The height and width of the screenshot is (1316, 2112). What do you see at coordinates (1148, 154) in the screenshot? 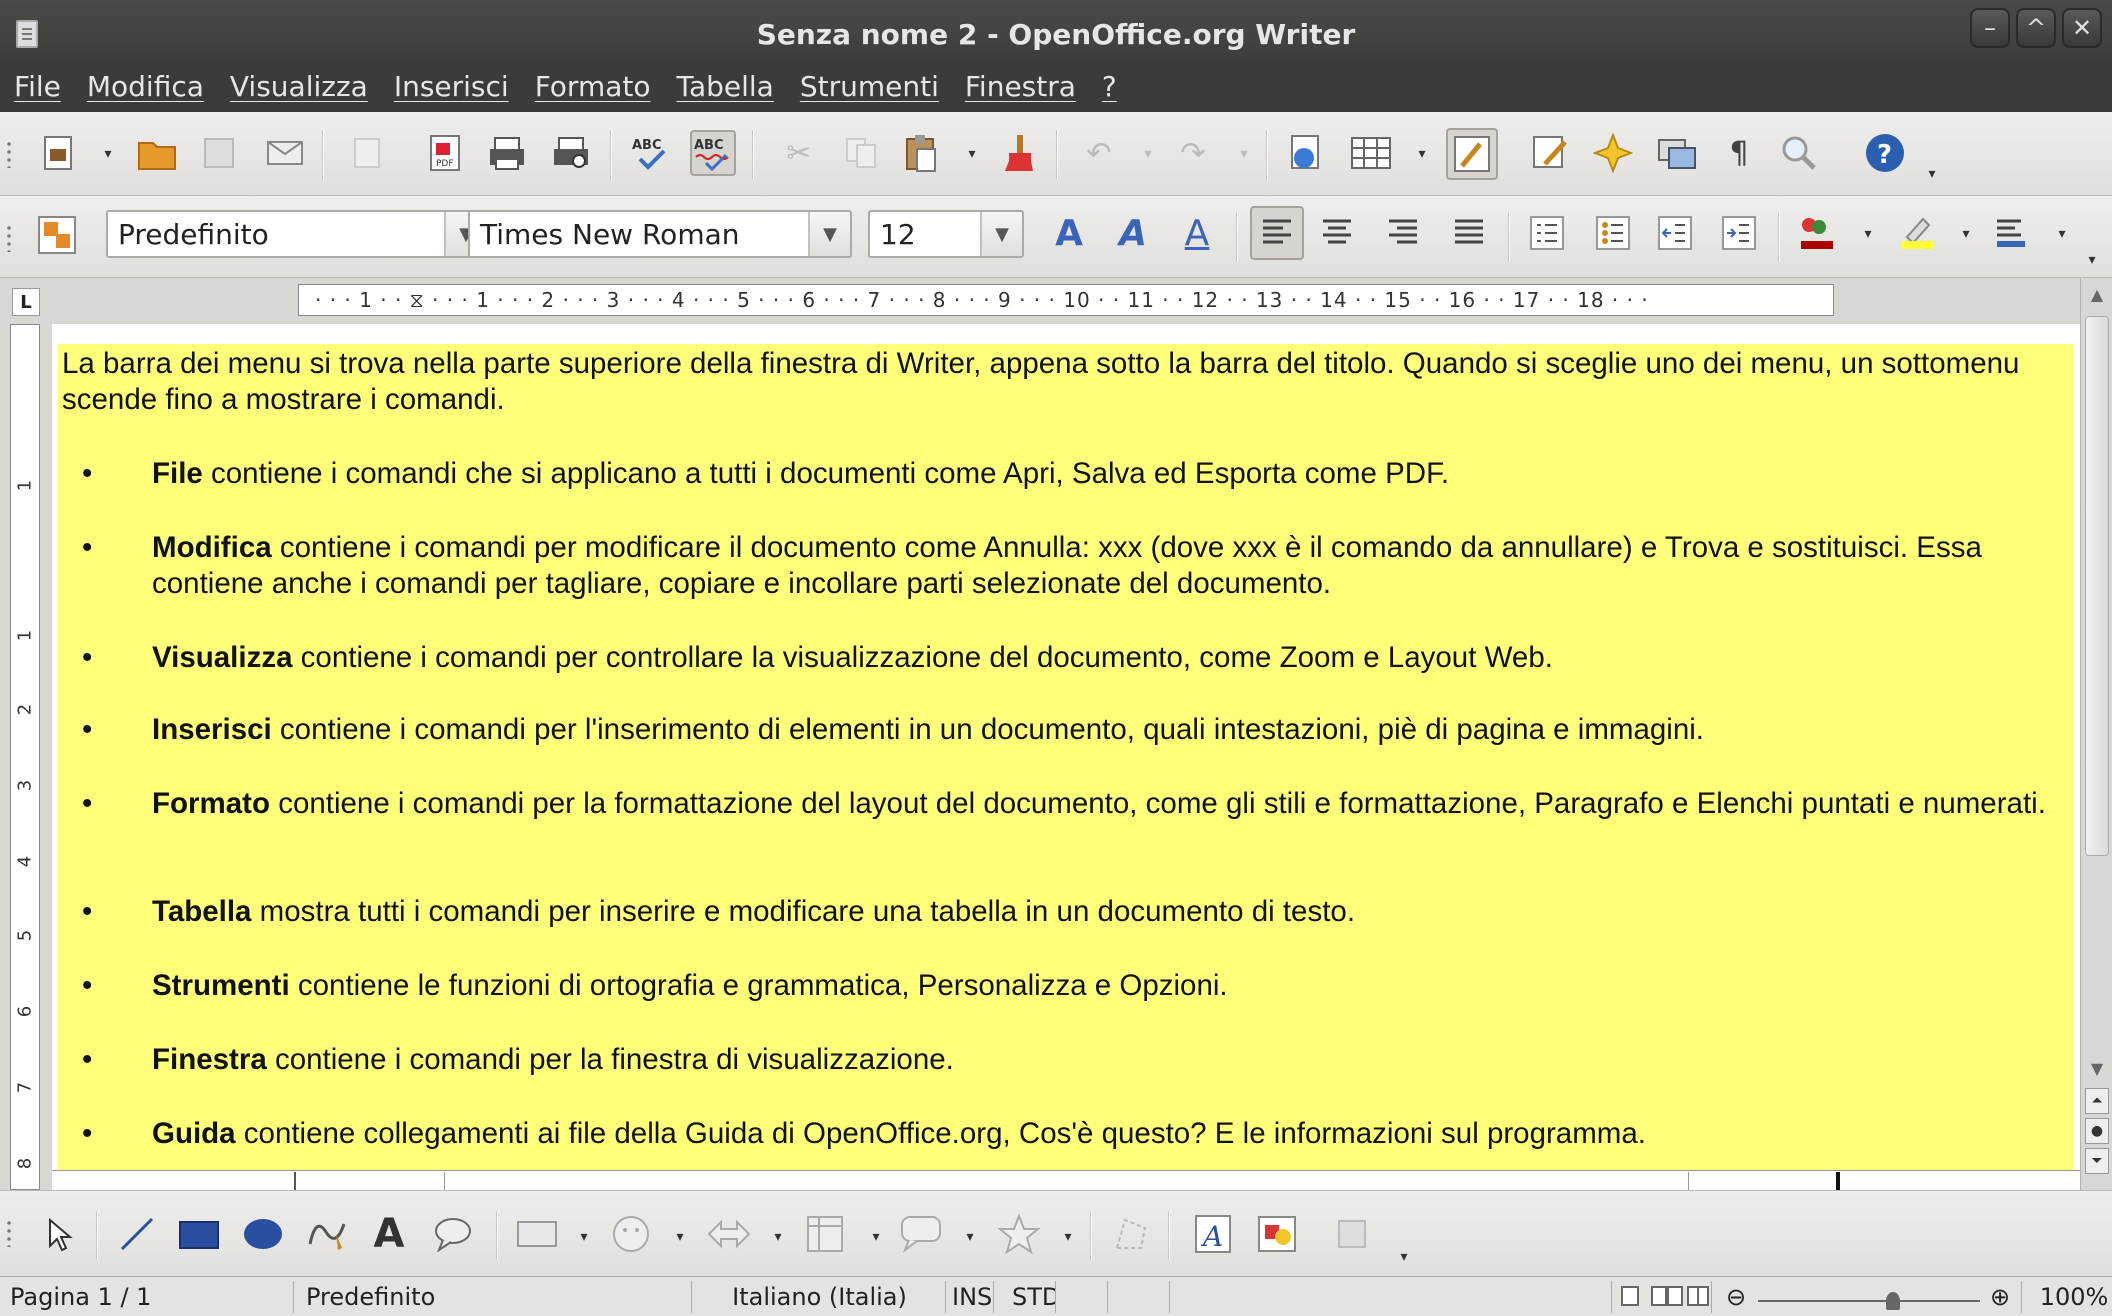
I see `undo-dropdown-icon: ▾` at bounding box center [1148, 154].